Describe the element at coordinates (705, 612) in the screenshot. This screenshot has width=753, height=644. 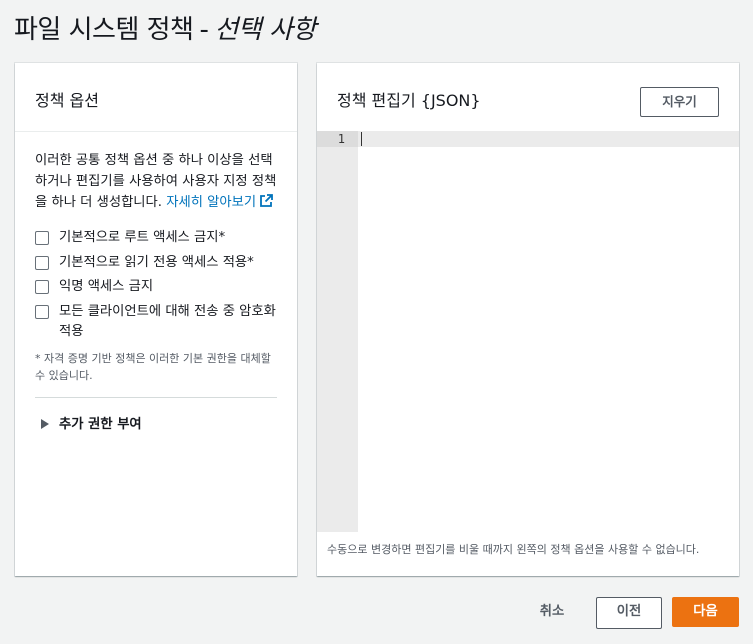
I see `next-button: 다음` at that location.